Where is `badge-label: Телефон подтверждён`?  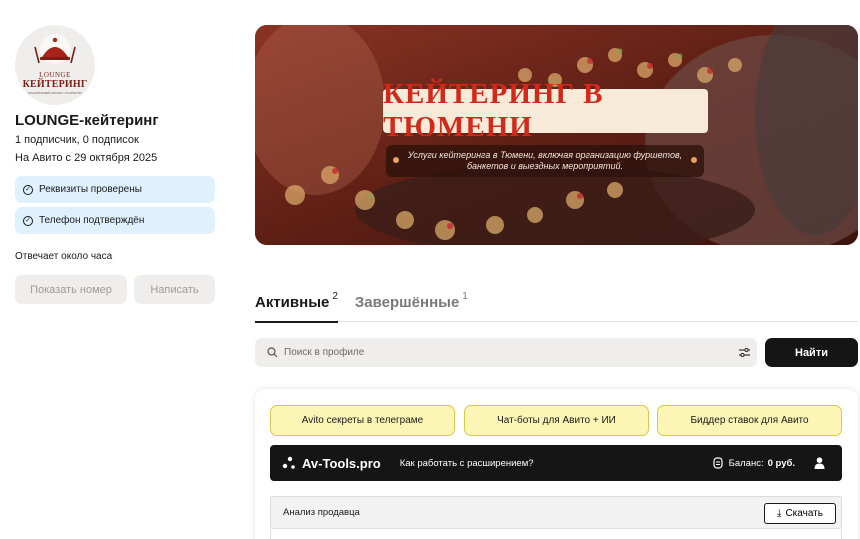
badge-label: Телефон подтверждён is located at coordinates (92, 220).